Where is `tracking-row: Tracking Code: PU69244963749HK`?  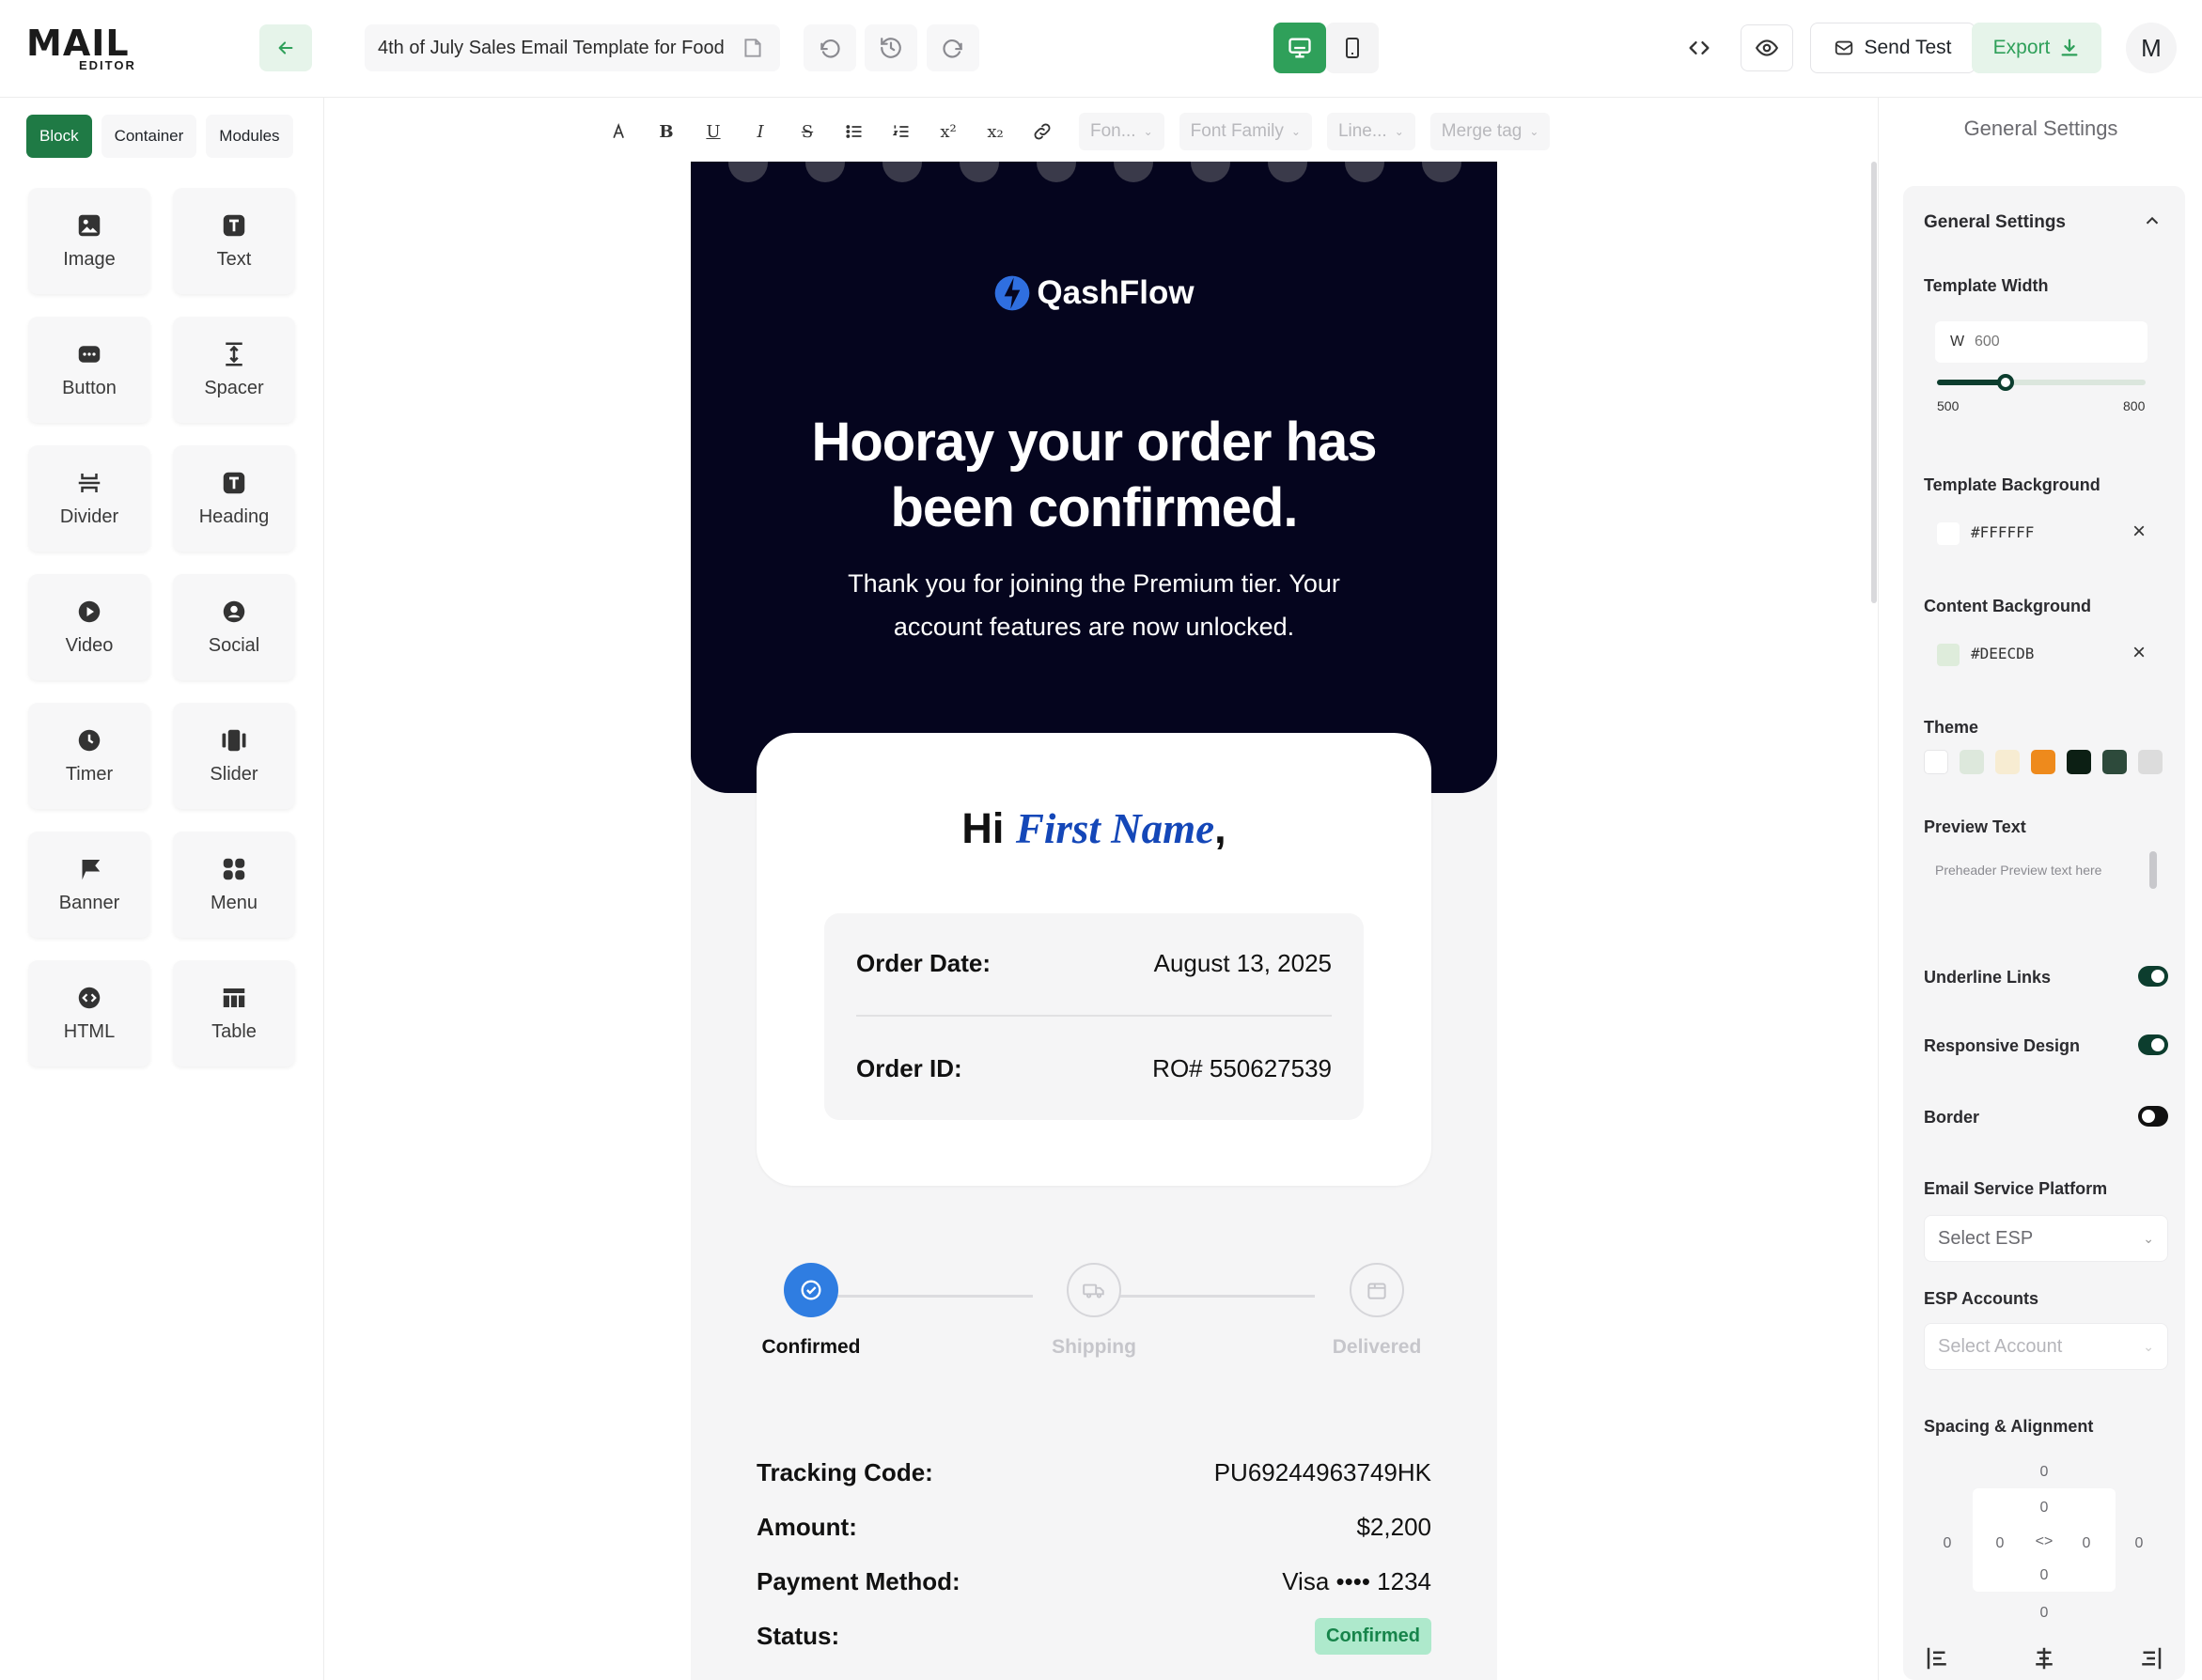 tracking-row: Tracking Code: PU69244963749HK is located at coordinates (1094, 1472).